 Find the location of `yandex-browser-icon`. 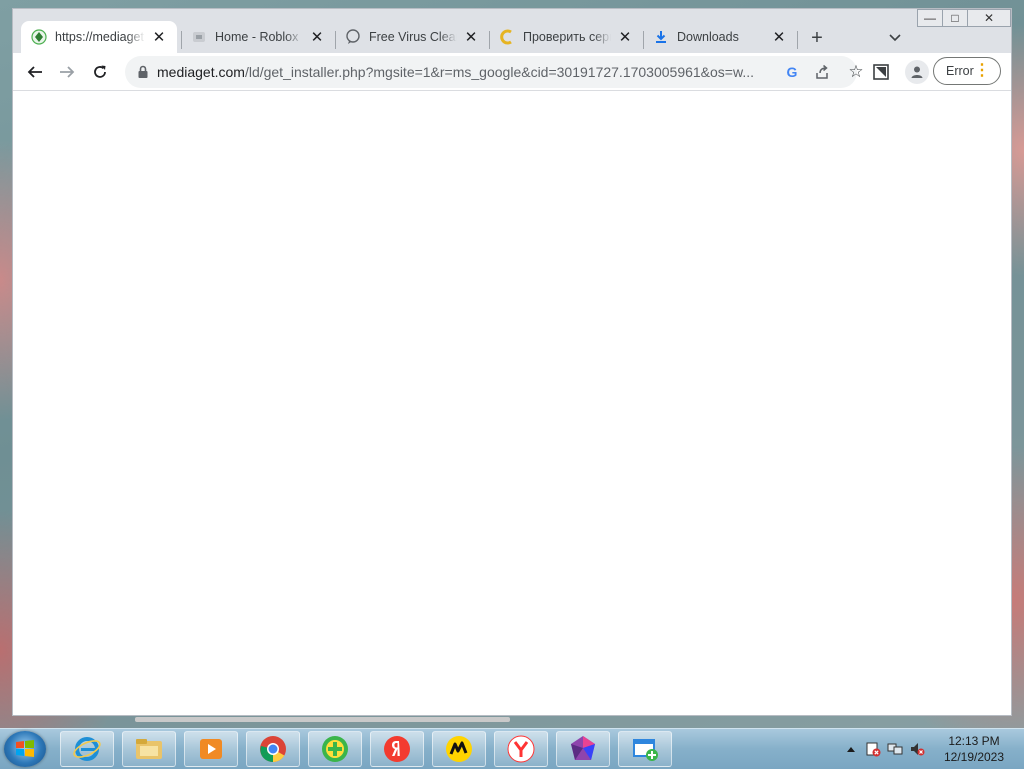

yandex-browser-icon is located at coordinates (521, 749).